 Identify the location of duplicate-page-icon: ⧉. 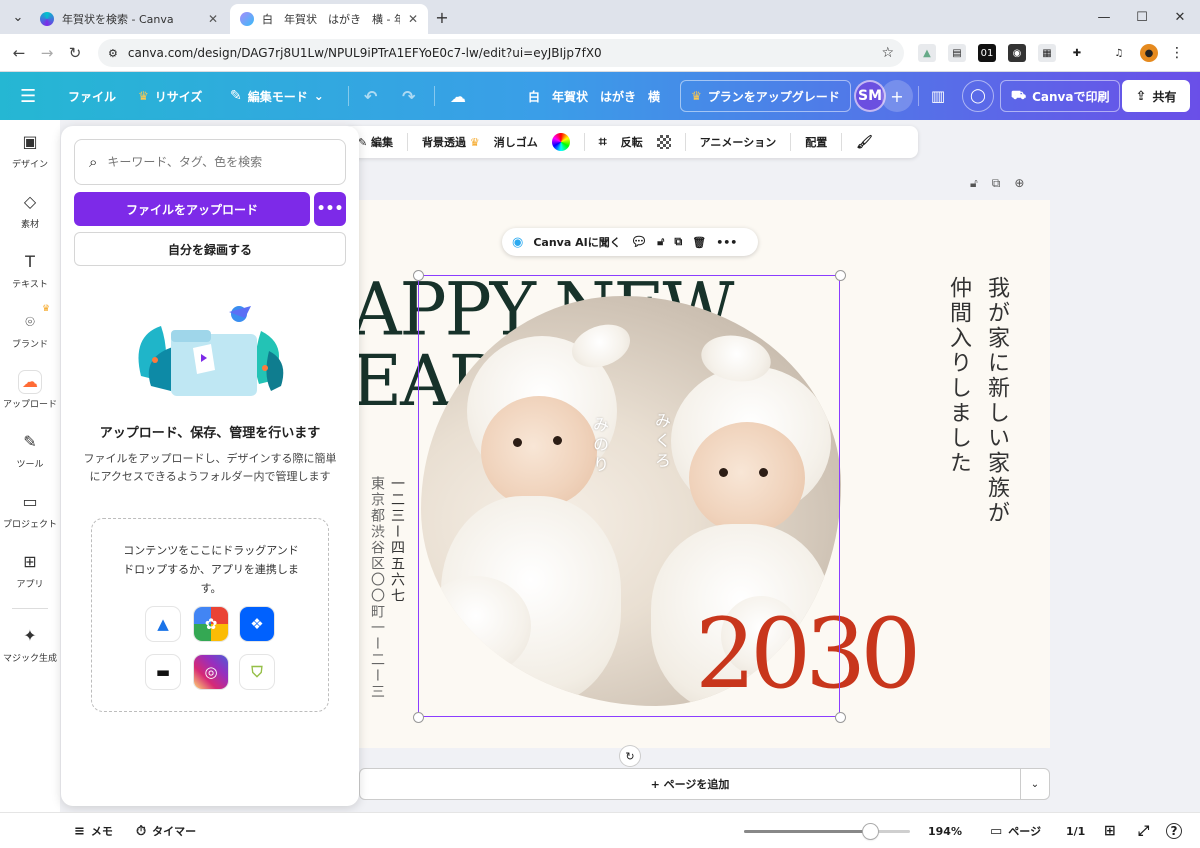
(996, 185).